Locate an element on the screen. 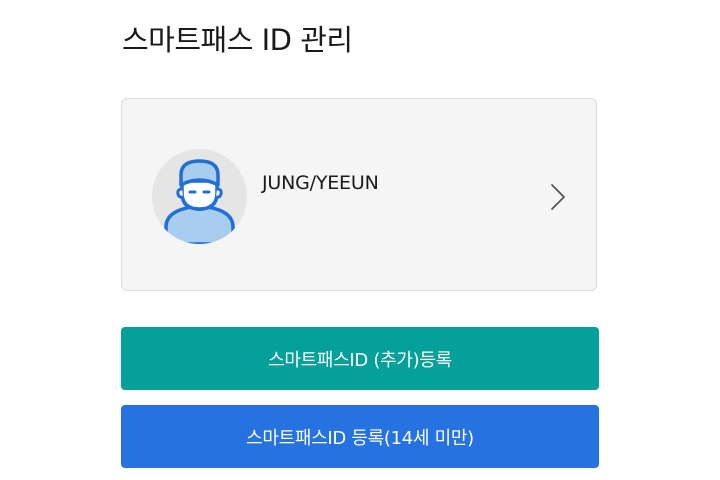 The height and width of the screenshot is (480, 720). add-smartpass-id-button: 스마트패스ID (추가)등록 is located at coordinates (360, 358).